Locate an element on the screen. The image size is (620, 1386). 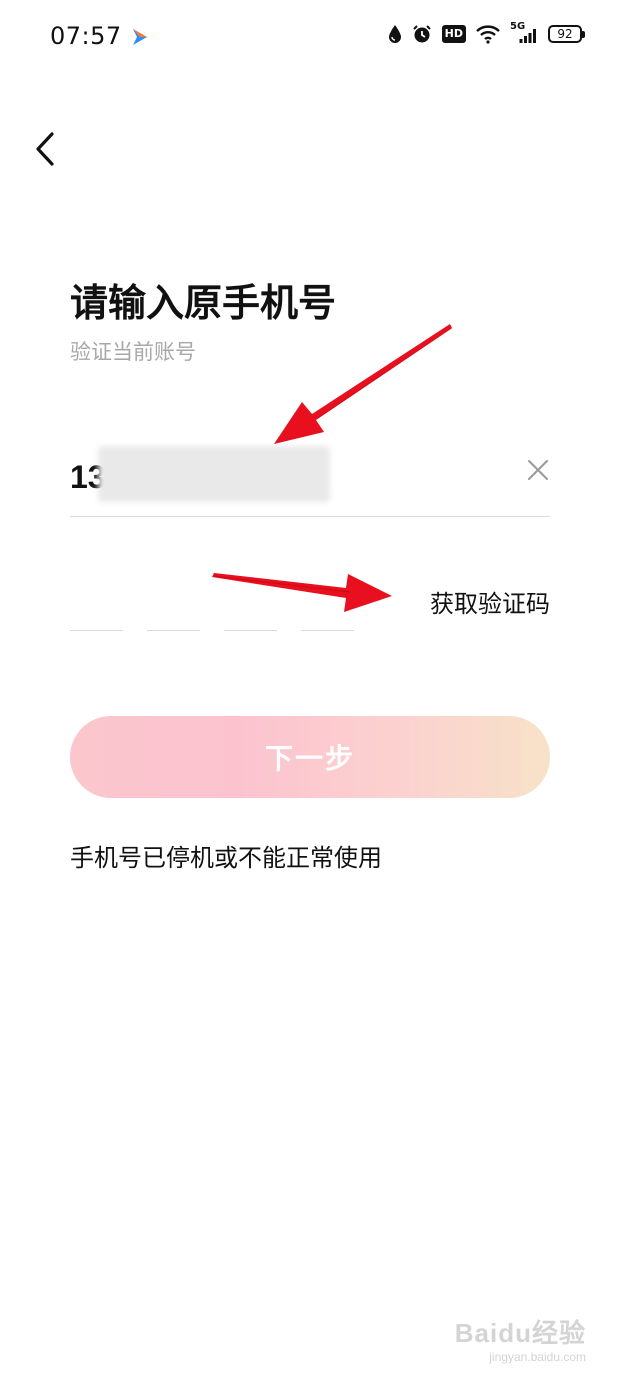
hd-icon: HD is located at coordinates (453, 34).